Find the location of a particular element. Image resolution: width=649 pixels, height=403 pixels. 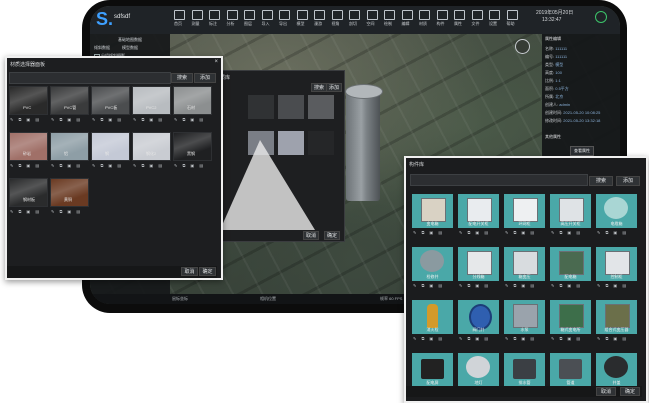

component-tile: 配电箱 is located at coordinates (570, 264).